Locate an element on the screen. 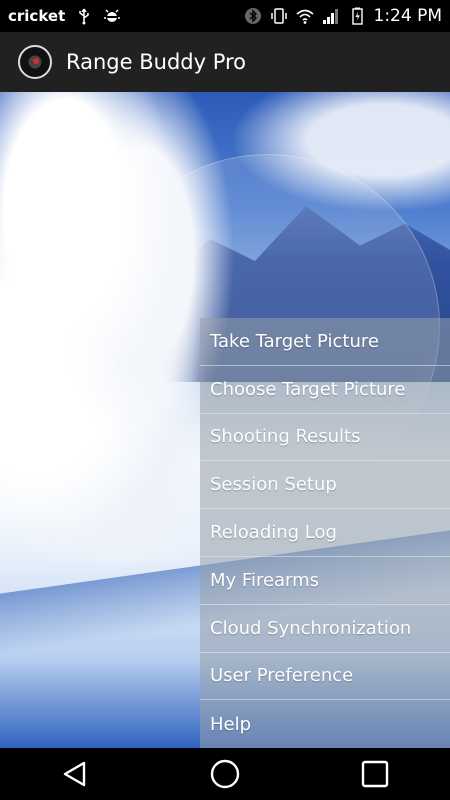  menu-item-choose-target-picture: Choose Target Picture is located at coordinates (325, 390).